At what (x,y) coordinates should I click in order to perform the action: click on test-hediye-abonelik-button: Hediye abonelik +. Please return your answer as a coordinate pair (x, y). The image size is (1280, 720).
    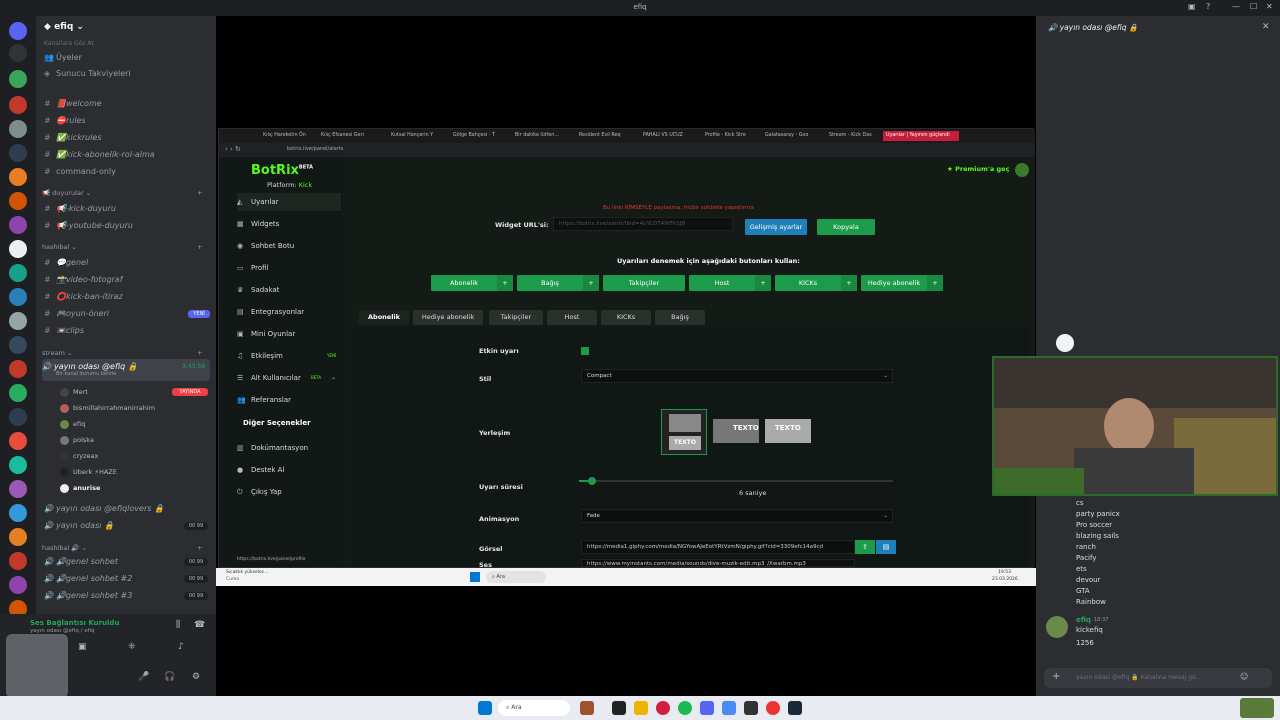
    Looking at the image, I should click on (902, 283).